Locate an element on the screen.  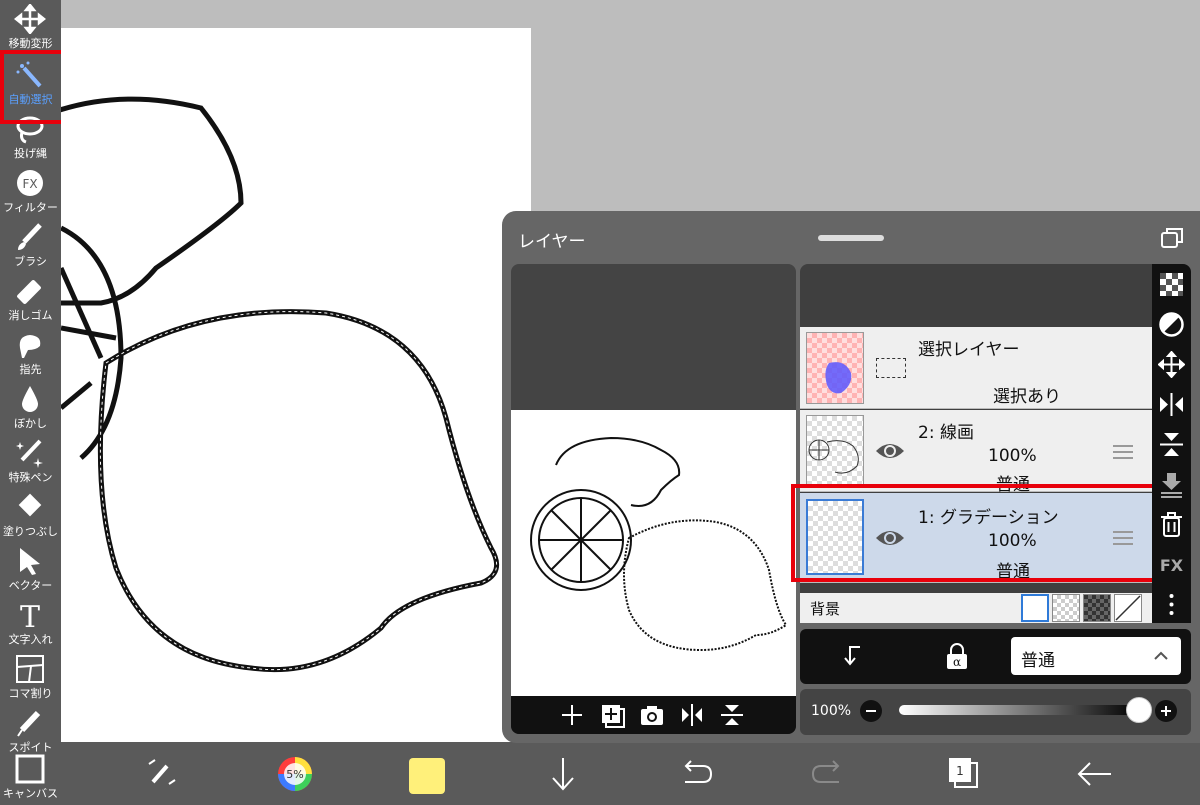
down-arrow-button is located at coordinates (563, 774).